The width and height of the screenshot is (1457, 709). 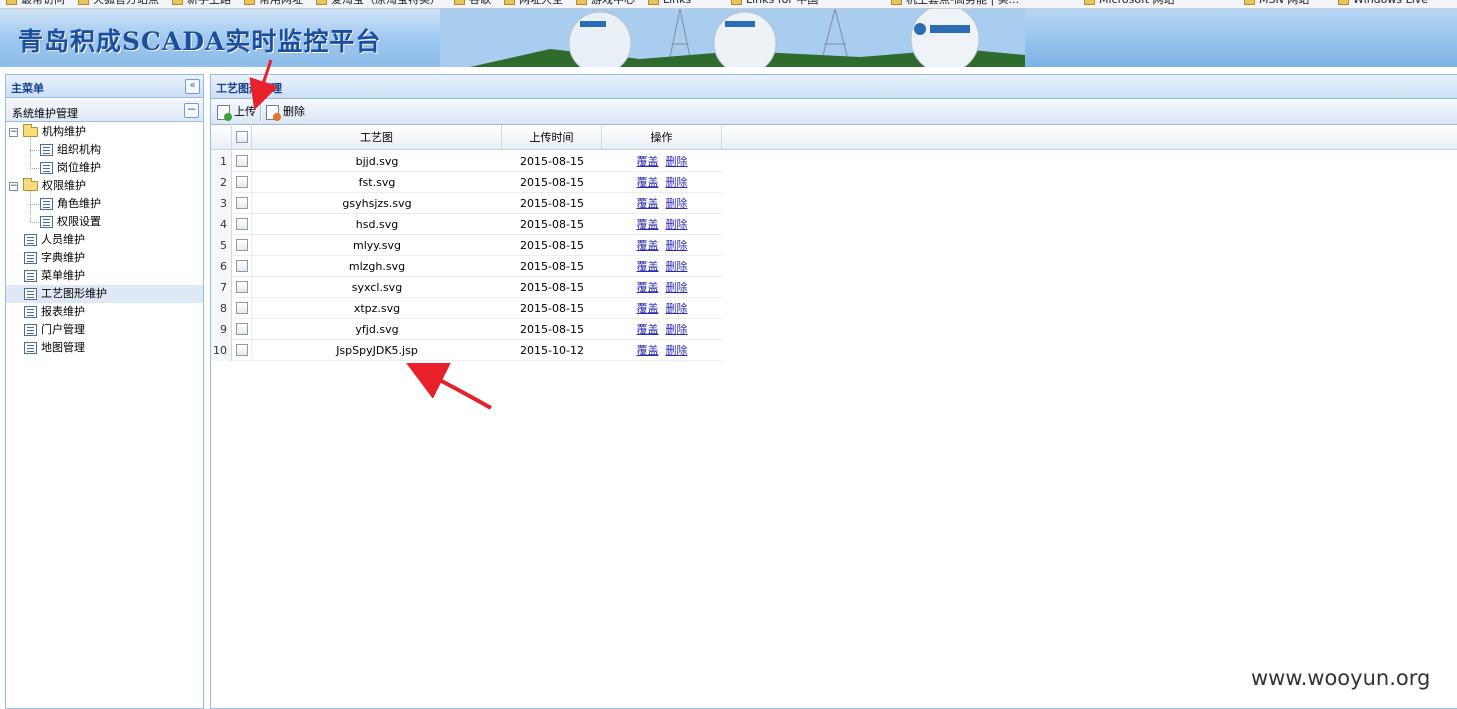 What do you see at coordinates (472, 3) in the screenshot?
I see `bookmark-item: 谷歌` at bounding box center [472, 3].